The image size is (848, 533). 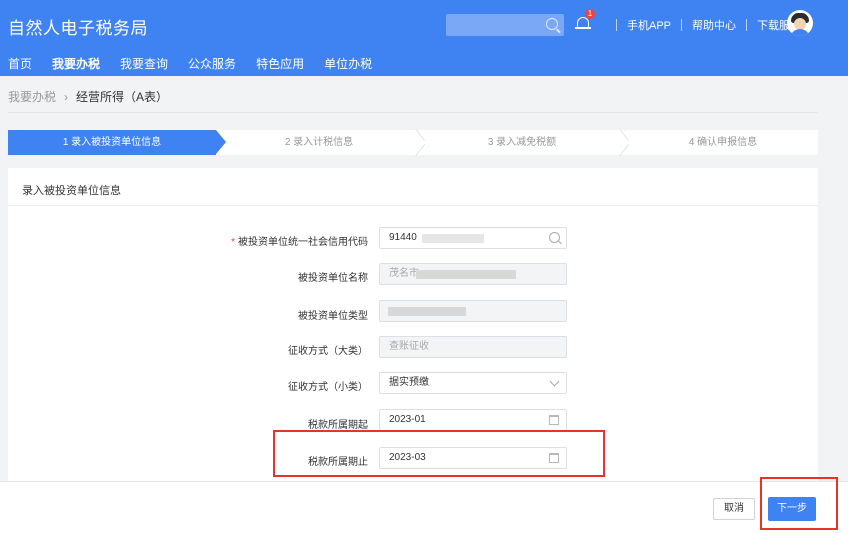 What do you see at coordinates (473, 383) in the screenshot?
I see `collect-minor-select: 据实预缴` at bounding box center [473, 383].